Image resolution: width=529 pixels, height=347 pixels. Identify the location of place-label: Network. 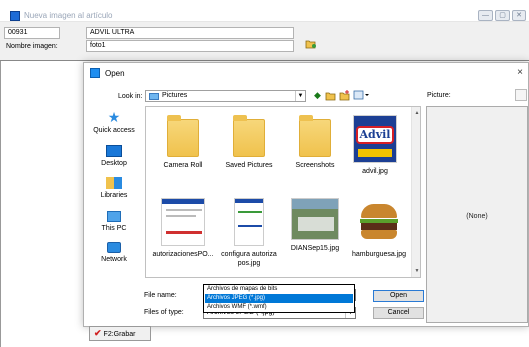
(114, 259).